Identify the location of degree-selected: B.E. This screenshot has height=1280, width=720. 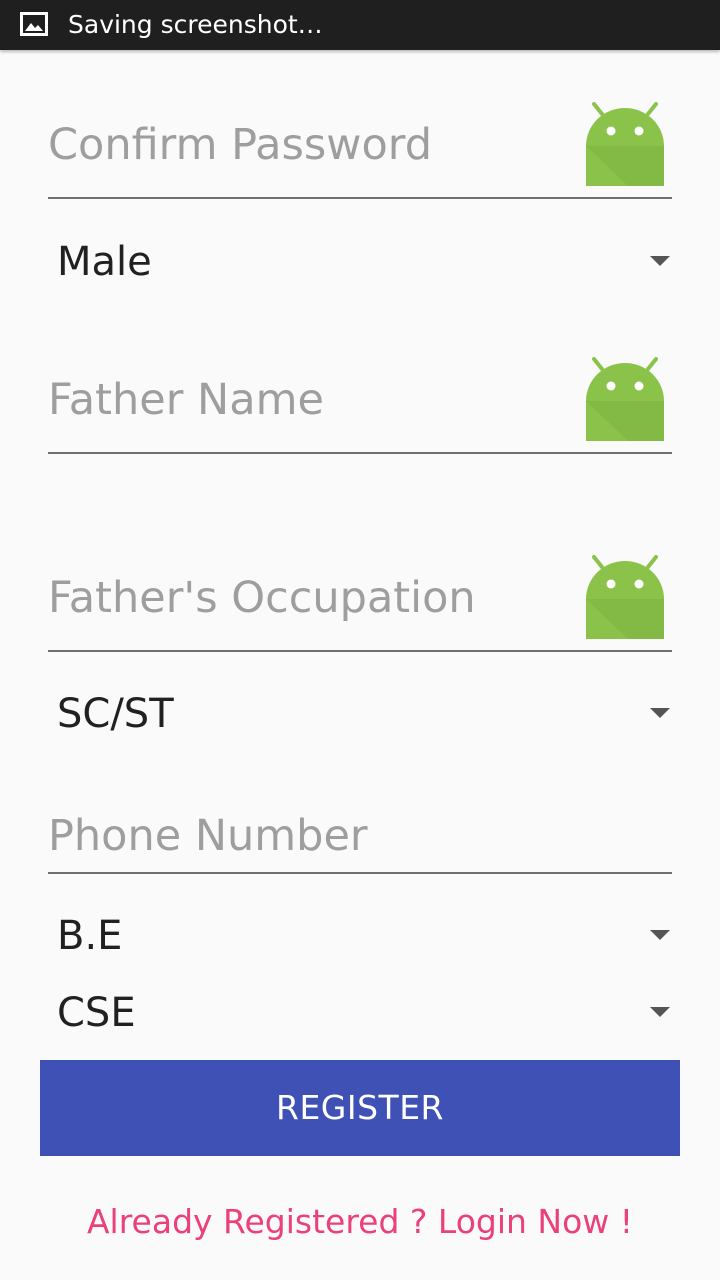
(90, 936).